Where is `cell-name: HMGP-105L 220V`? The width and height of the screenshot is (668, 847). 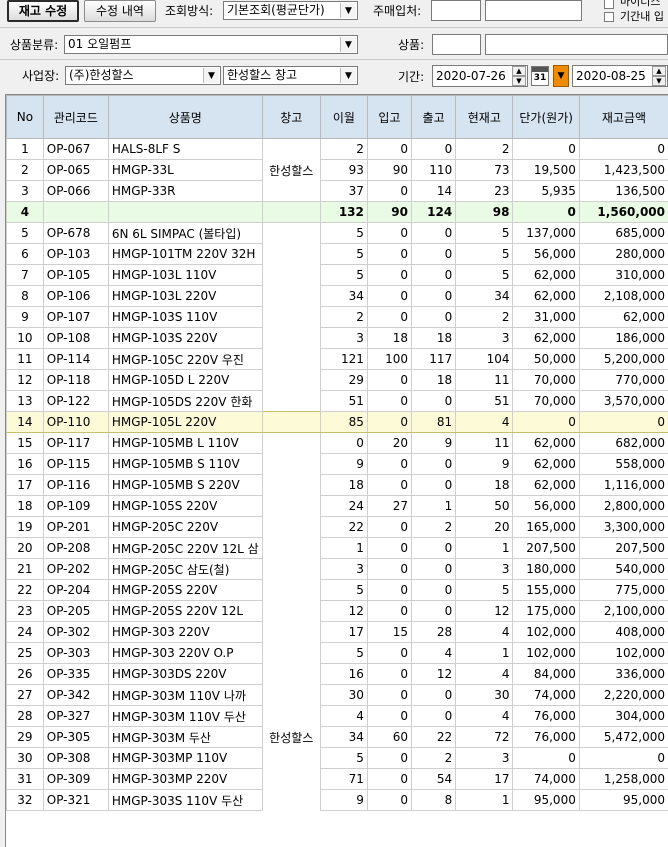
cell-name: HMGP-105L 220V is located at coordinates (185, 422).